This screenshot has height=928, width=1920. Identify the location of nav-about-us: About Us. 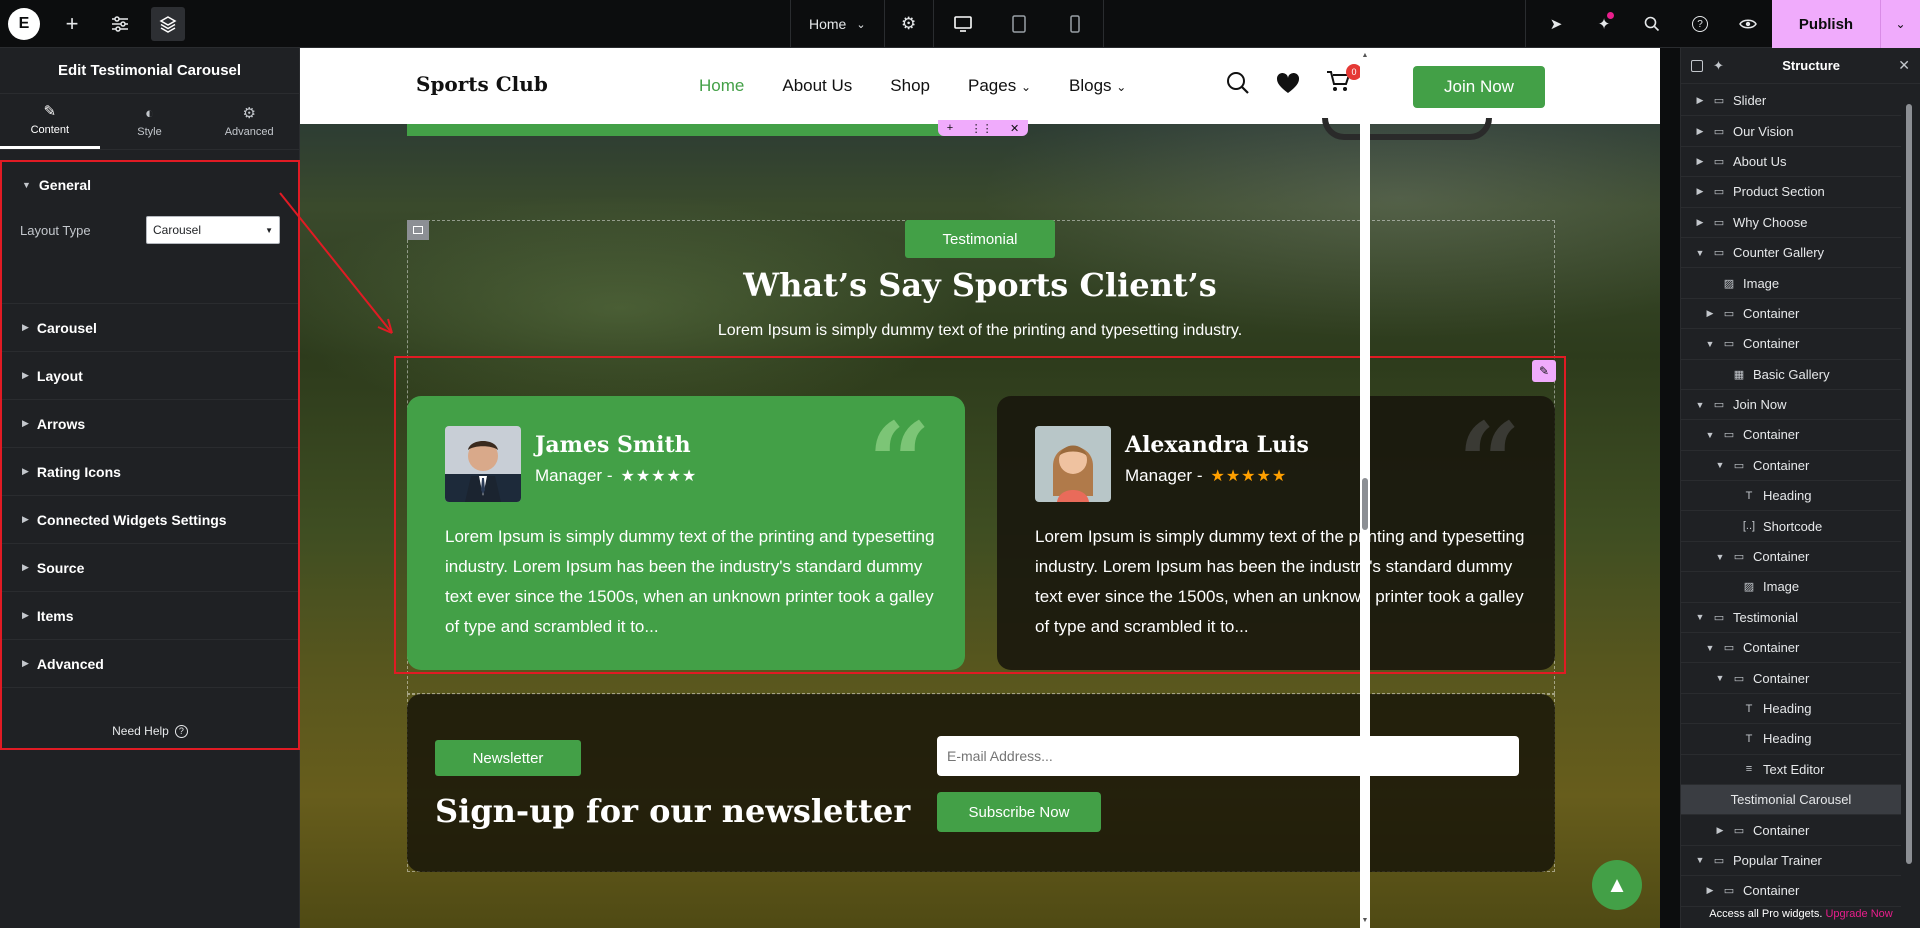
(817, 86).